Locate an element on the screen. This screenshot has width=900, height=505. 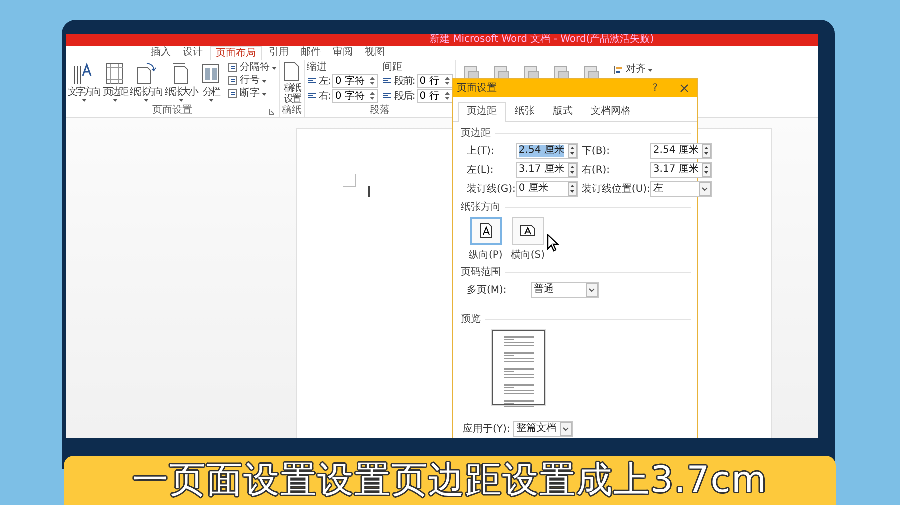
ribbon-button: 分隔符 is located at coordinates (252, 68).